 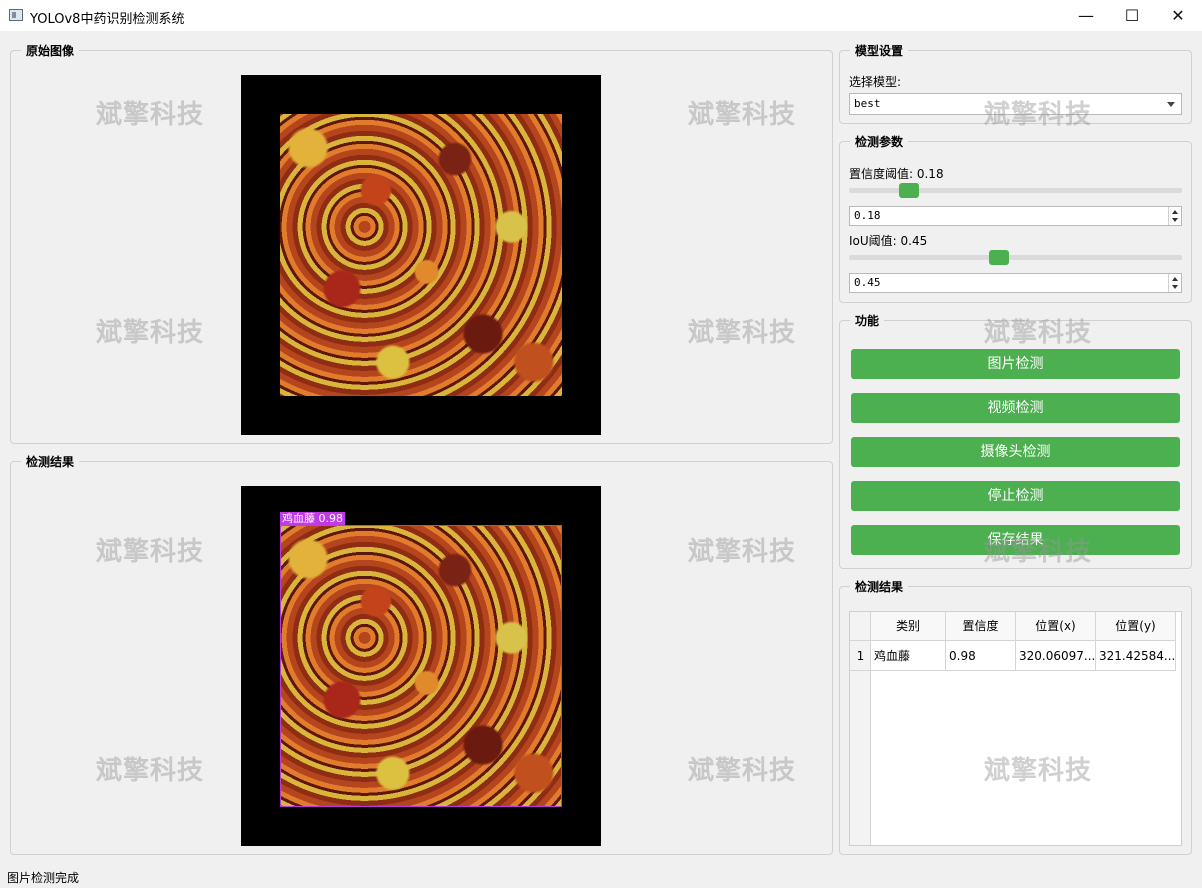 What do you see at coordinates (1174, 283) in the screenshot?
I see `iou-spinbox-buttons` at bounding box center [1174, 283].